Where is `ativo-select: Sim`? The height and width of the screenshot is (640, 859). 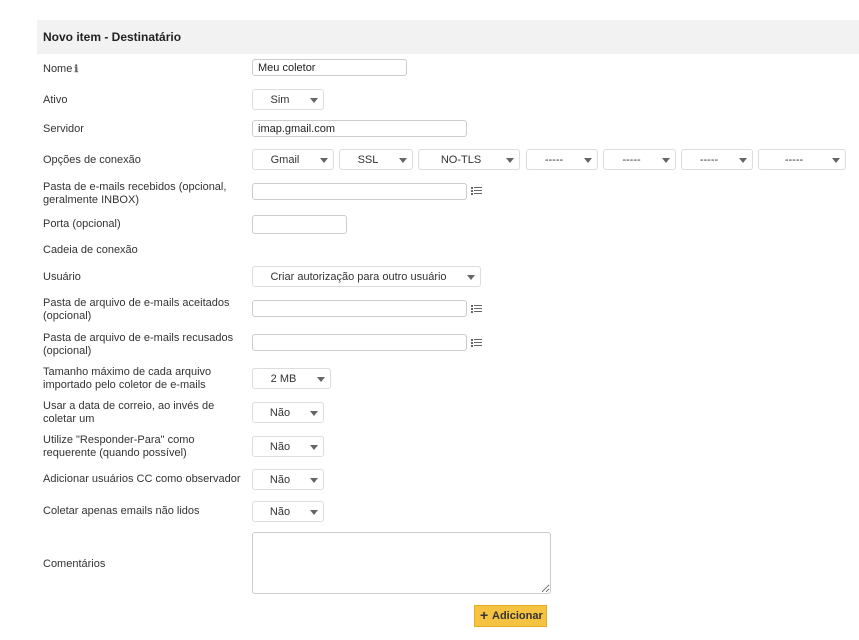
ativo-select: Sim is located at coordinates (288, 99).